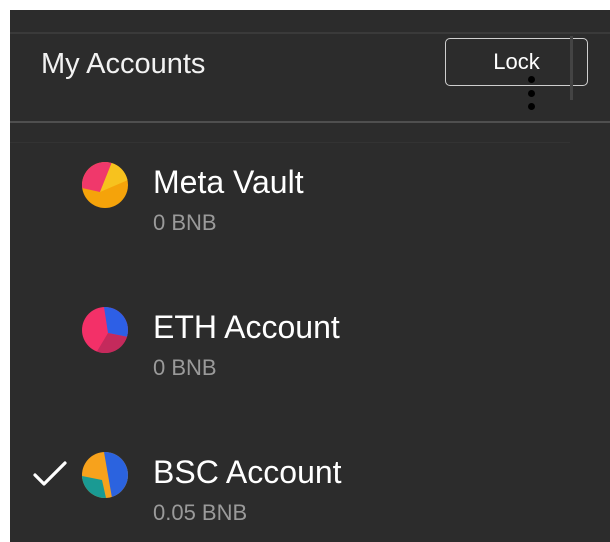 This screenshot has width=610, height=542. What do you see at coordinates (310, 122) in the screenshot?
I see `header-divider` at bounding box center [310, 122].